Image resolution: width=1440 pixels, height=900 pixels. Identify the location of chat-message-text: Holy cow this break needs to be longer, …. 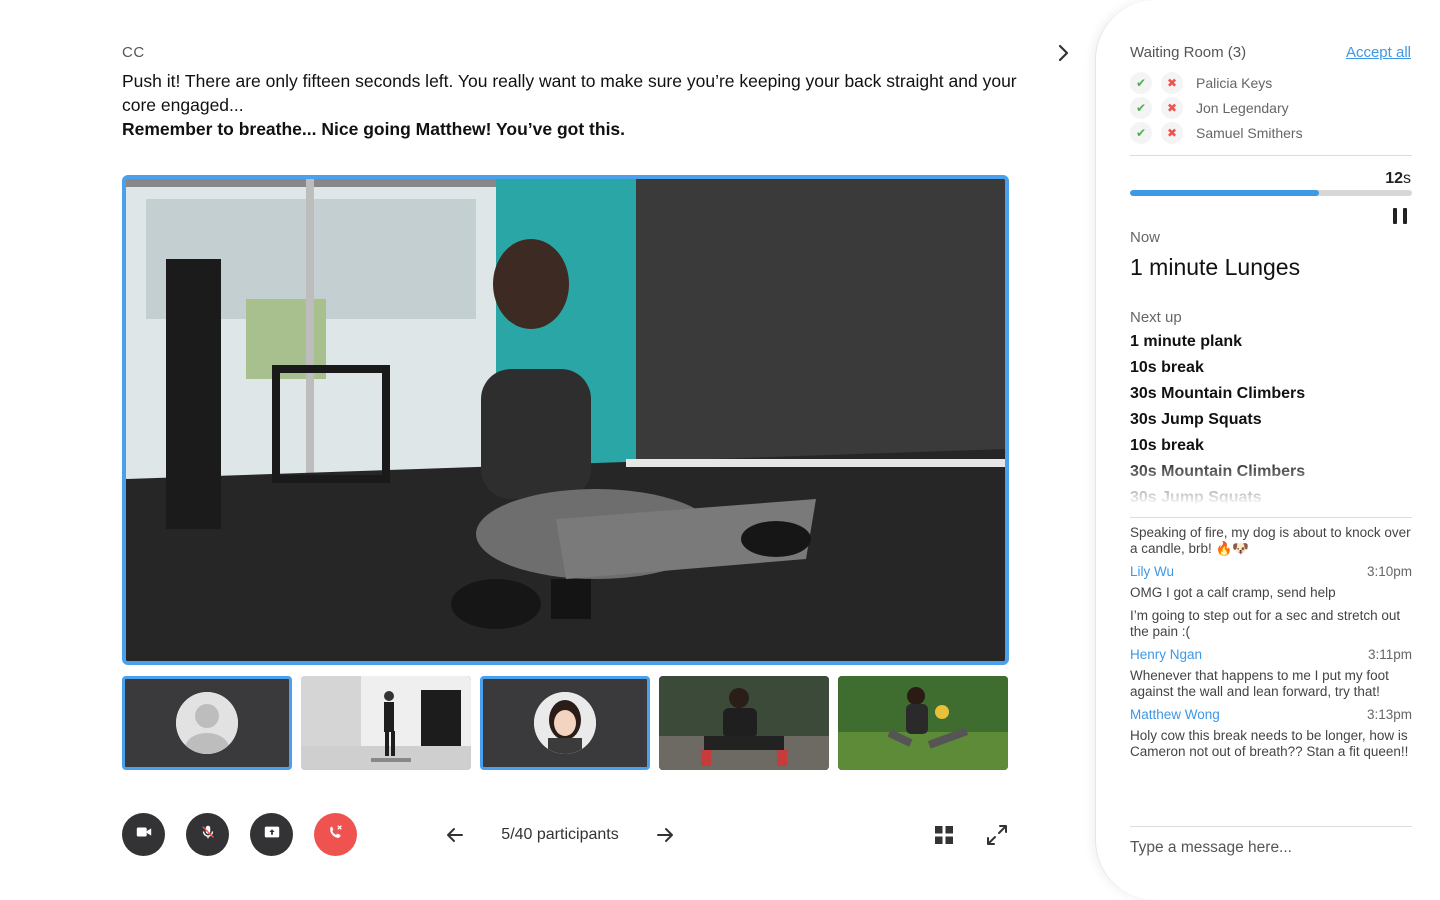
(1269, 743).